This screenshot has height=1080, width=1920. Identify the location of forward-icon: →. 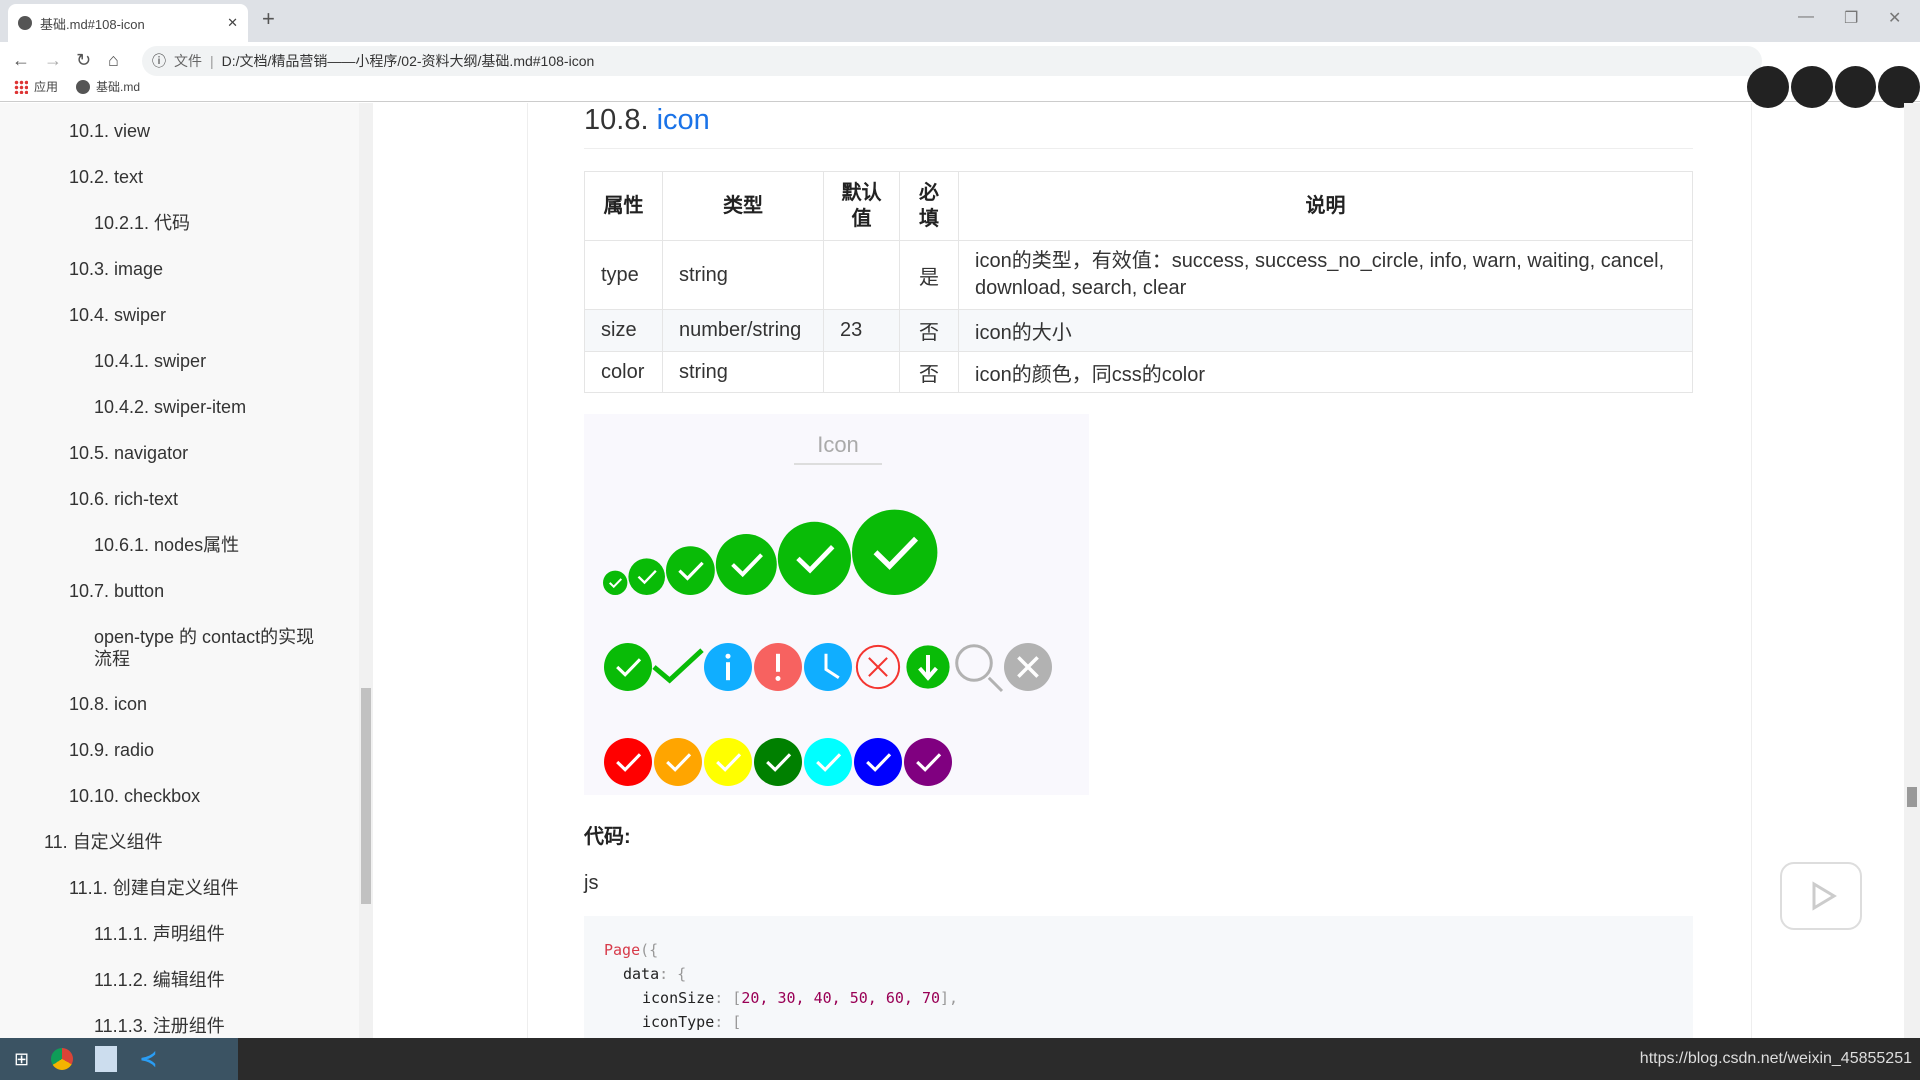
(53, 60).